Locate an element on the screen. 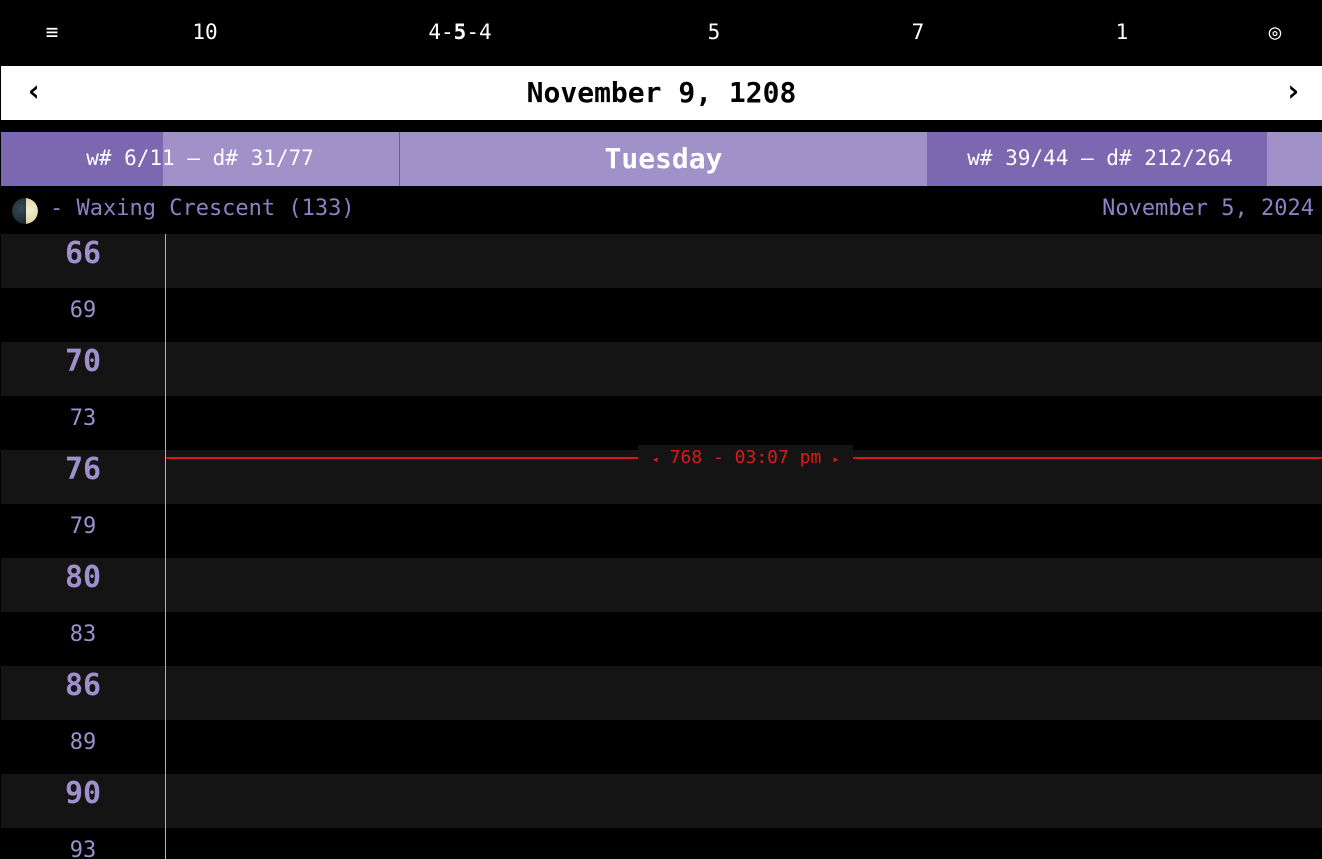 The width and height of the screenshot is (1322, 859). time-row: 73 is located at coordinates (661, 423).